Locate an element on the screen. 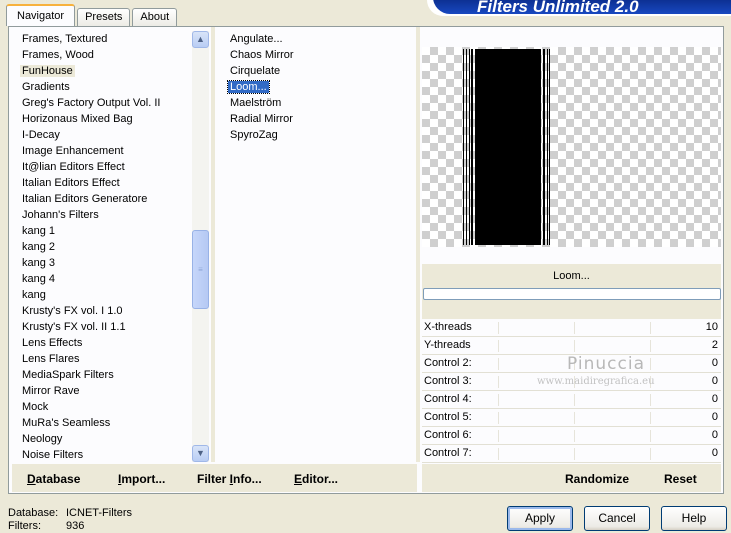 The image size is (731, 533). database-label: atabase is located at coordinates (58, 479).